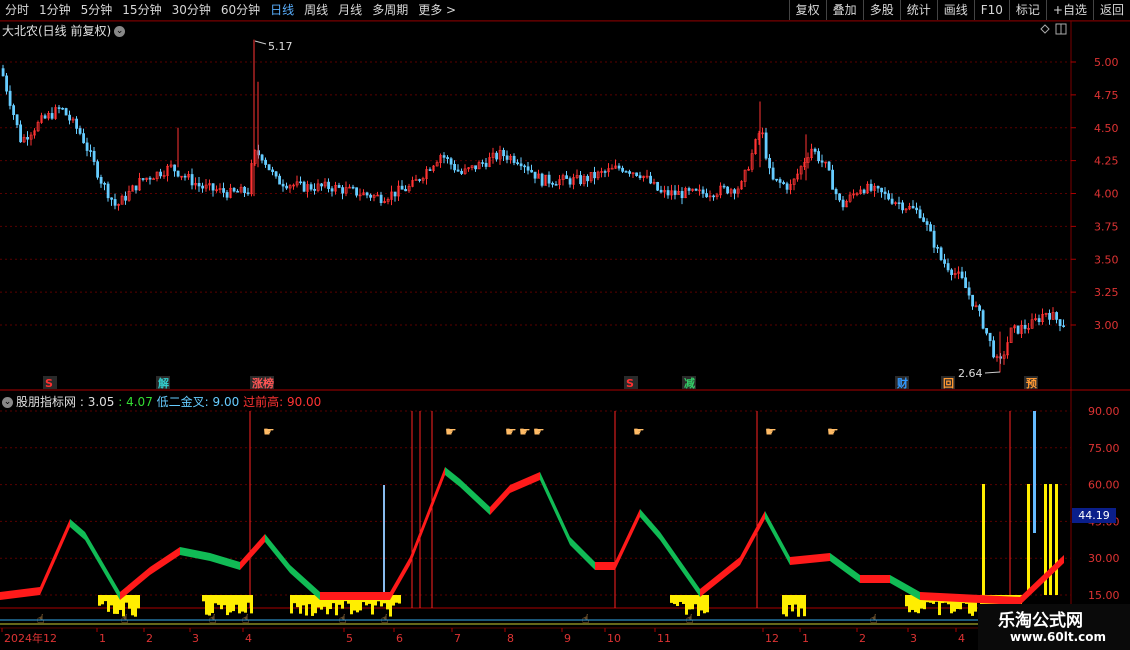 This screenshot has height=650, width=1130. Describe the element at coordinates (614, 638) in the screenshot. I see `x-tick-label: 10` at that location.